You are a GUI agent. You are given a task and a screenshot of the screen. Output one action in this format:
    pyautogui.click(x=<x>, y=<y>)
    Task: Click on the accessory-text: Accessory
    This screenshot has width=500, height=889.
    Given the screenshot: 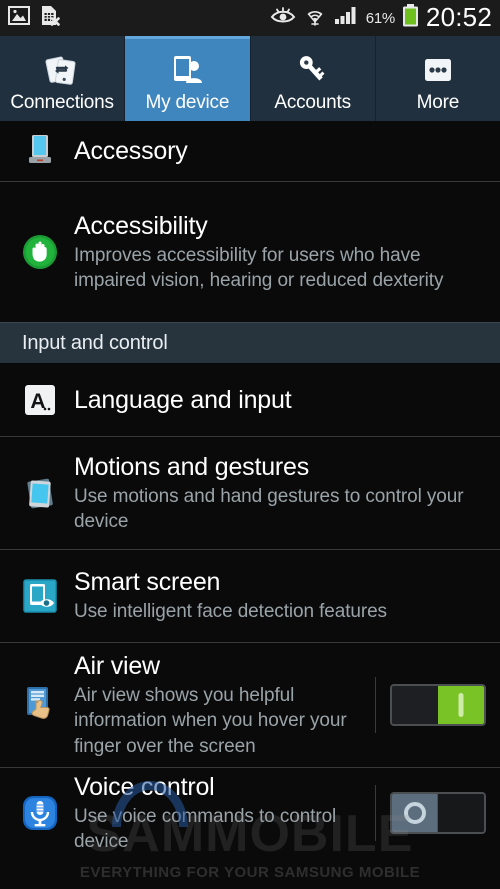 What is the action you would take?
    pyautogui.click(x=275, y=151)
    